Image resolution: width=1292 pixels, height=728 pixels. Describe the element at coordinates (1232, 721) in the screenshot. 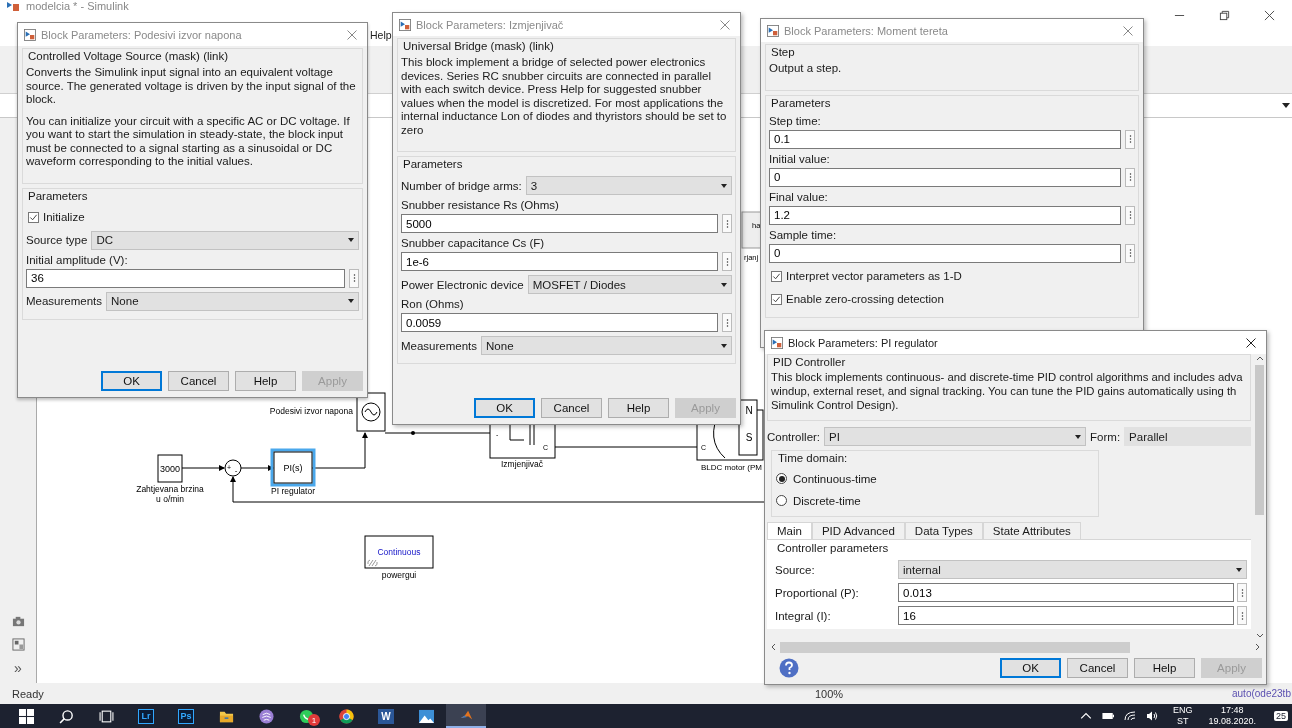

I see `clock-date: 19.08.2020.` at that location.